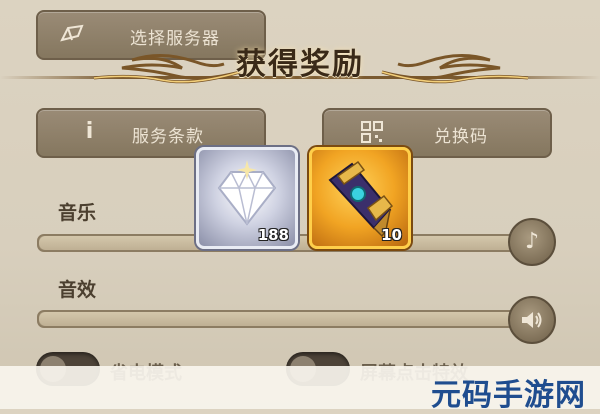  I want to click on qr-code-icon, so click(372, 132).